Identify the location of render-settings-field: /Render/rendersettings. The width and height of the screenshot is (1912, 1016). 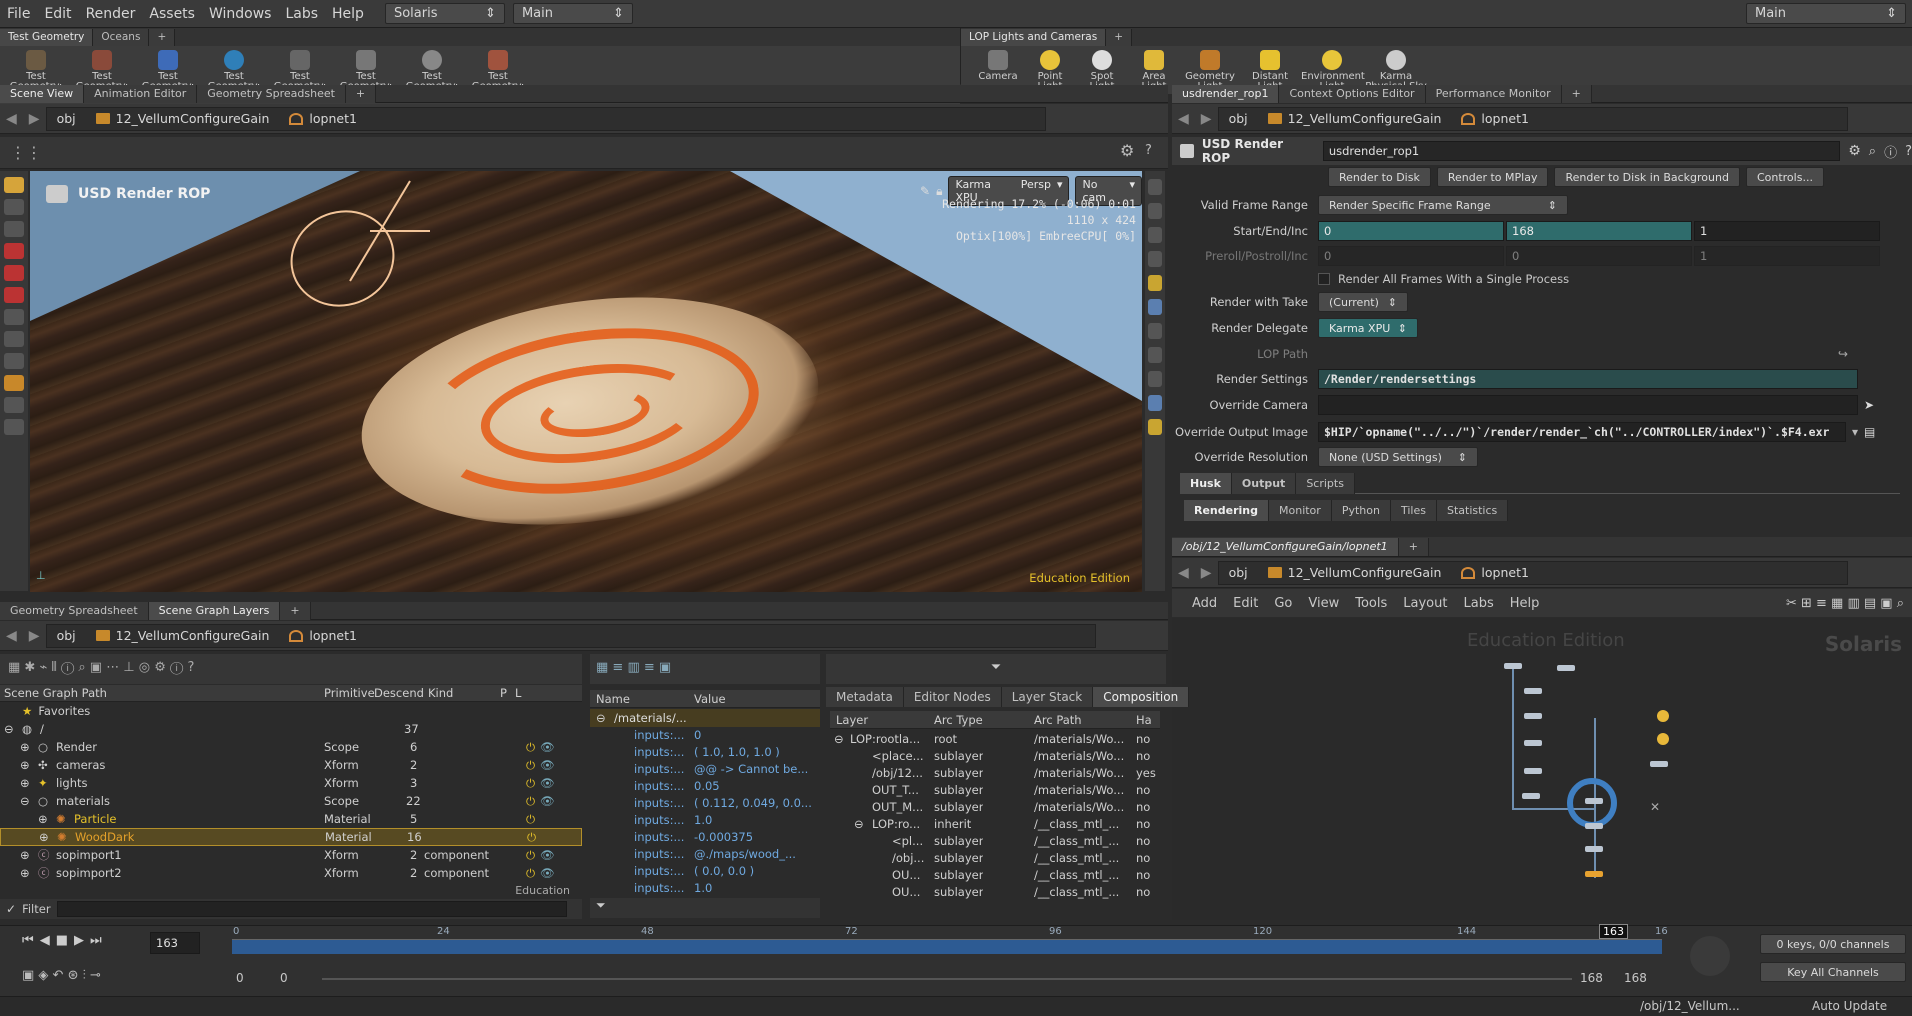
(1588, 379).